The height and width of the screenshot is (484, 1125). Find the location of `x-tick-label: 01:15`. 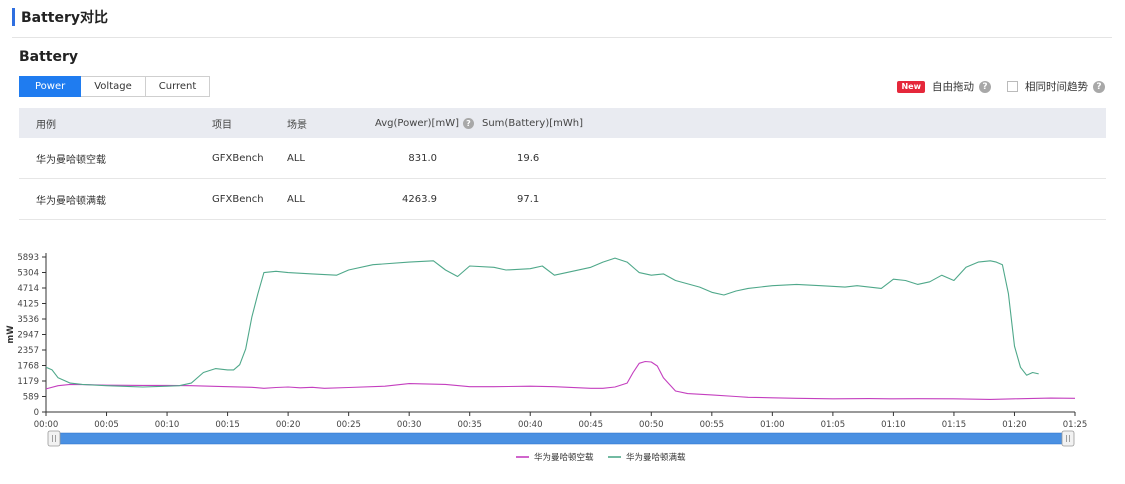

x-tick-label: 01:15 is located at coordinates (954, 425).